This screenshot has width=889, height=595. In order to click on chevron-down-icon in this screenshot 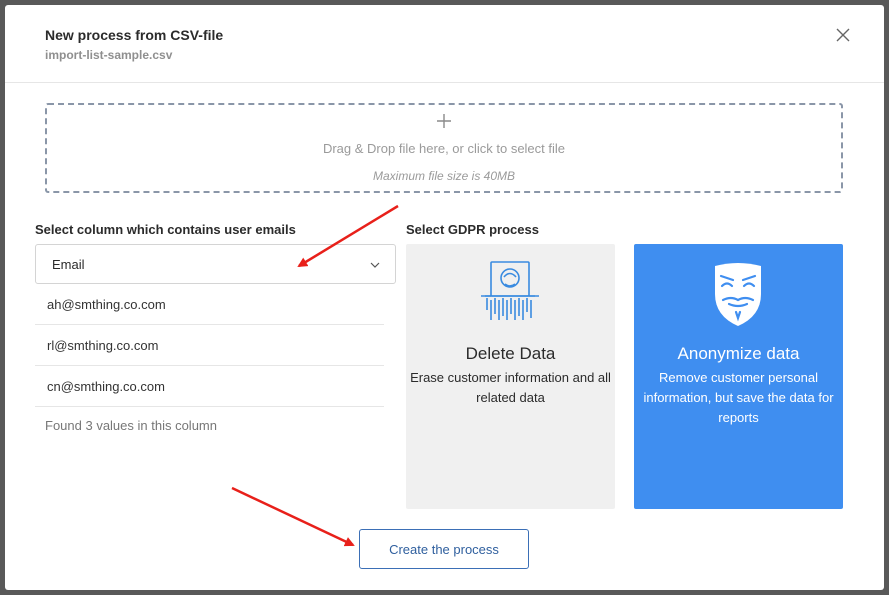, I will do `click(375, 265)`.